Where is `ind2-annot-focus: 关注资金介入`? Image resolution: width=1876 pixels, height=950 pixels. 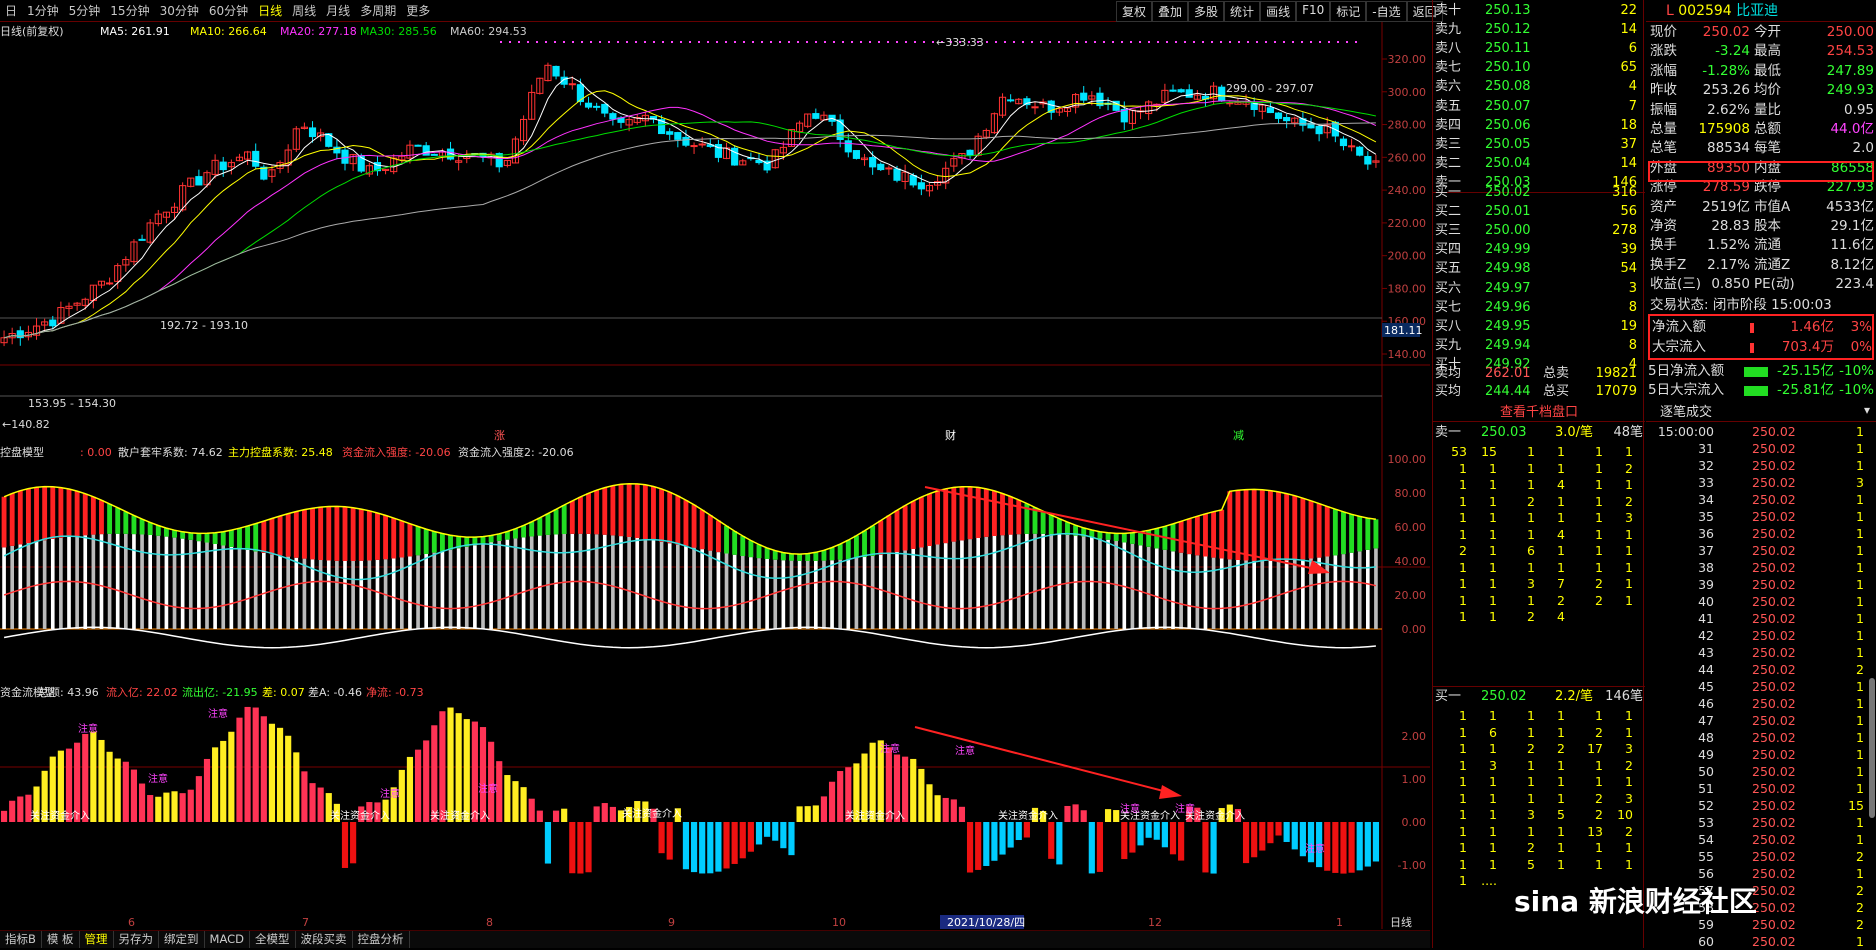
ind2-annot-focus: 关注资金介入 is located at coordinates (652, 813).